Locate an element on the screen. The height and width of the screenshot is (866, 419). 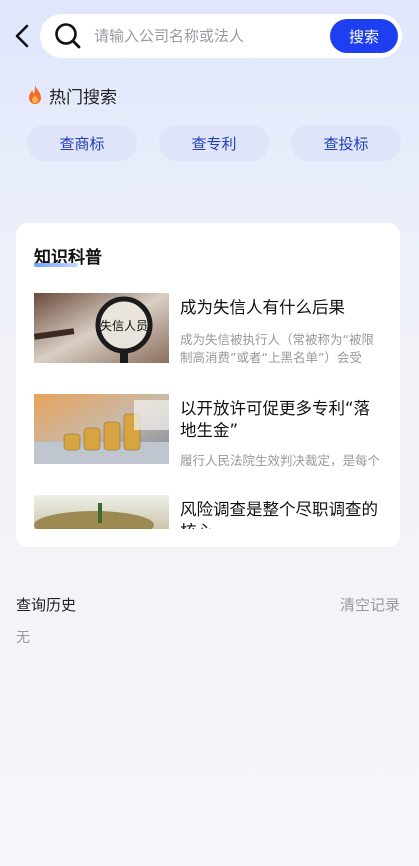
hot-search-header: 热门搜索 is located at coordinates (71, 95).